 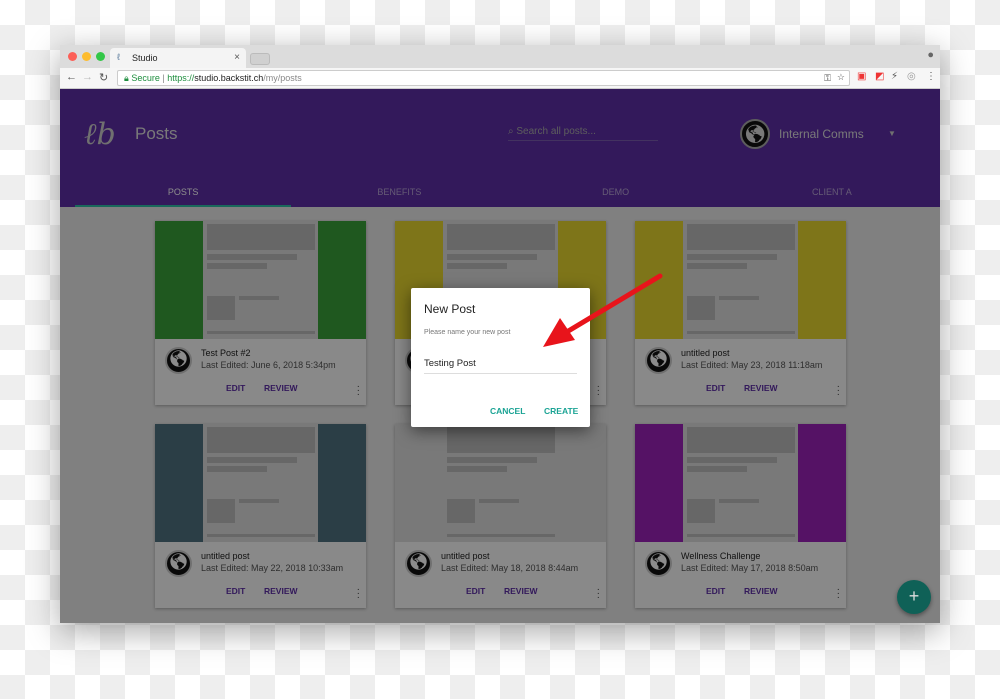 What do you see at coordinates (282, 78) in the screenshot?
I see `url-path: /my/posts` at bounding box center [282, 78].